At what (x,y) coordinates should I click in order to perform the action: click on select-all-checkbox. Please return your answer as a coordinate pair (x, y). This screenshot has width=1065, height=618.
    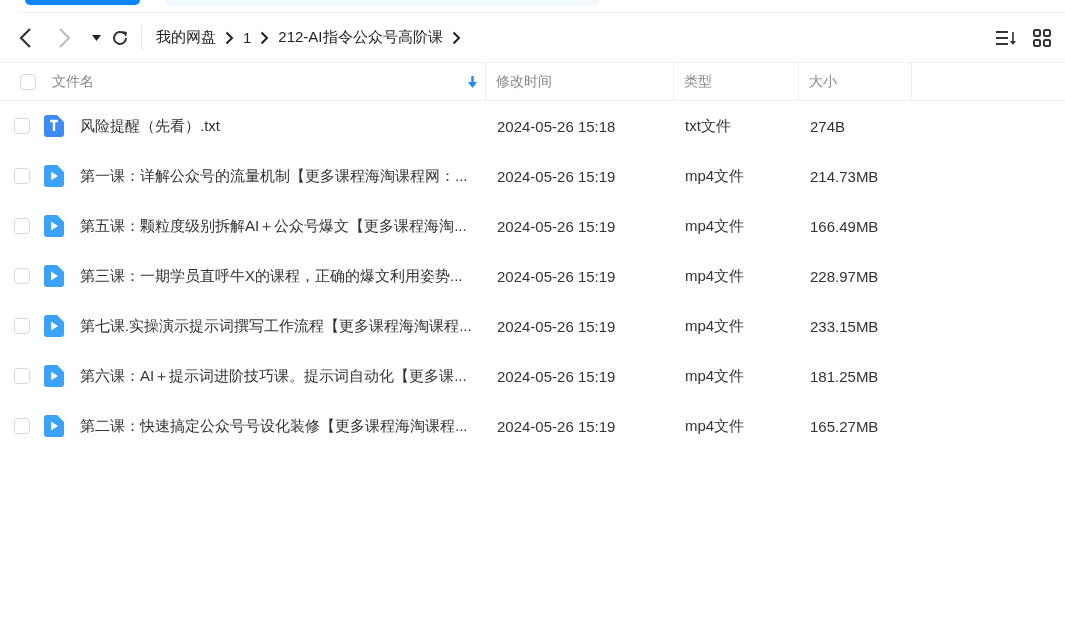
    Looking at the image, I should click on (28, 81).